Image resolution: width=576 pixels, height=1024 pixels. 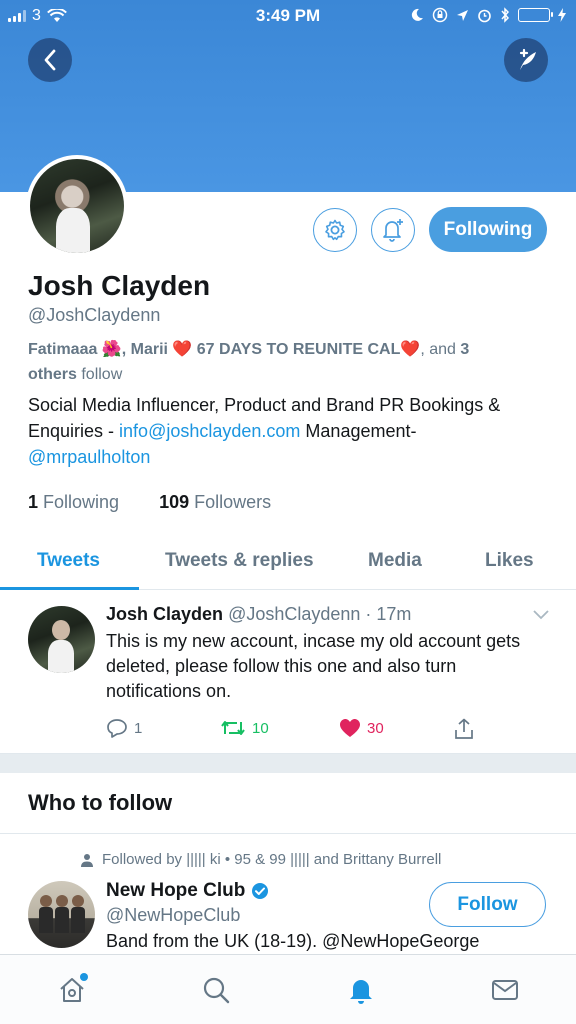 I want to click on profile-settings-button, so click(x=335, y=230).